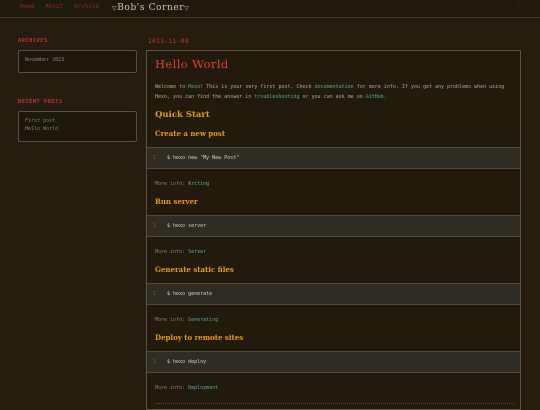  I want to click on recent-posts-box: First post Hello World, so click(77, 126).